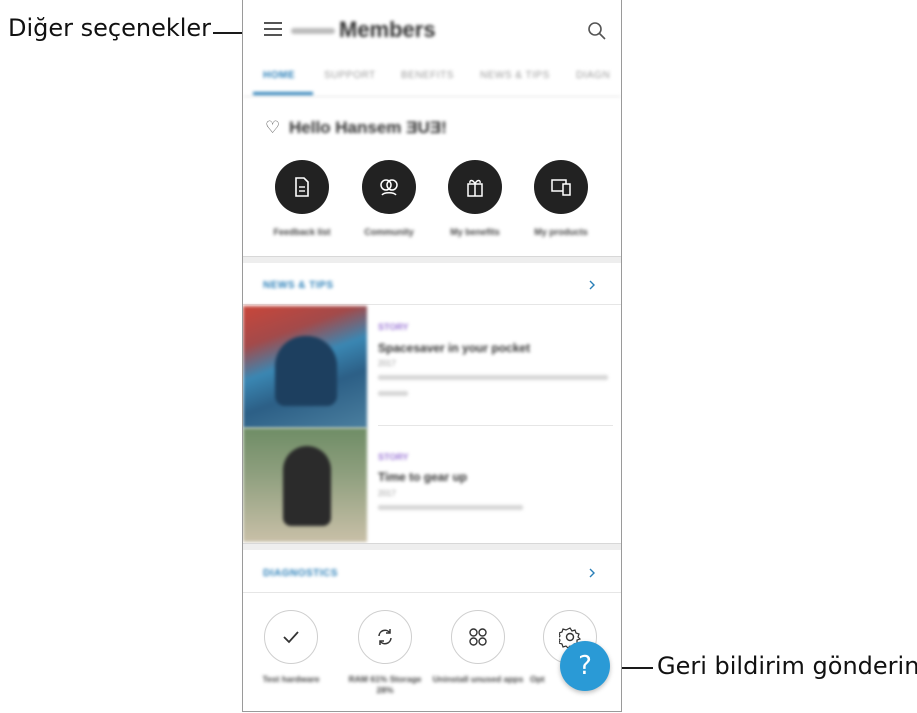  Describe the element at coordinates (561, 187) in the screenshot. I see `devices-icon` at that location.